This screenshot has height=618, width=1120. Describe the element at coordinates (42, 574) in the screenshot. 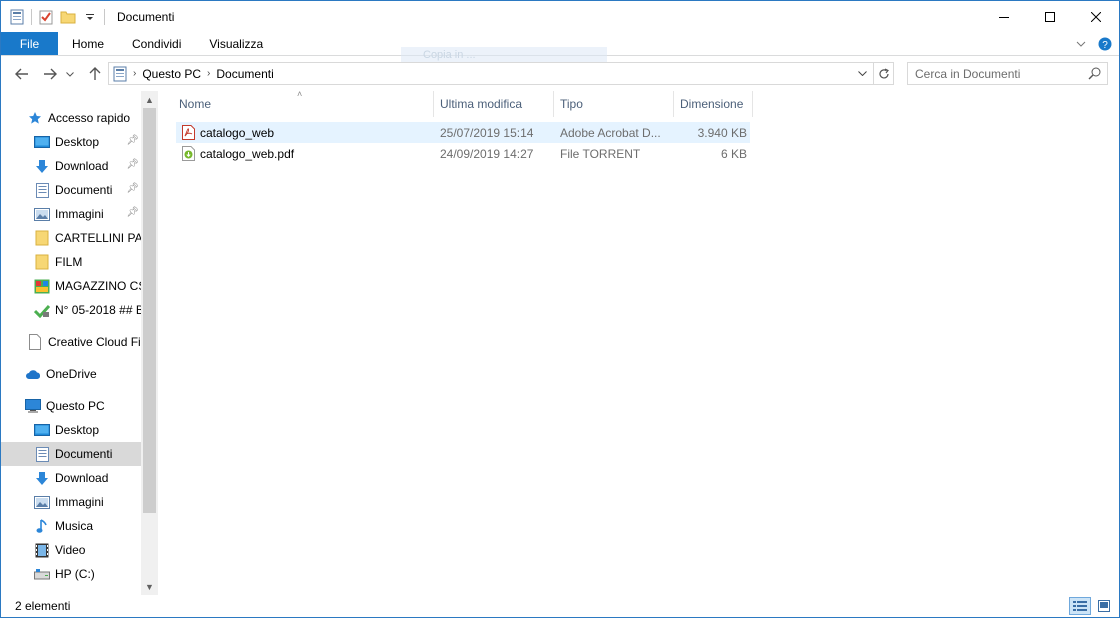

I see `drive-icon` at that location.